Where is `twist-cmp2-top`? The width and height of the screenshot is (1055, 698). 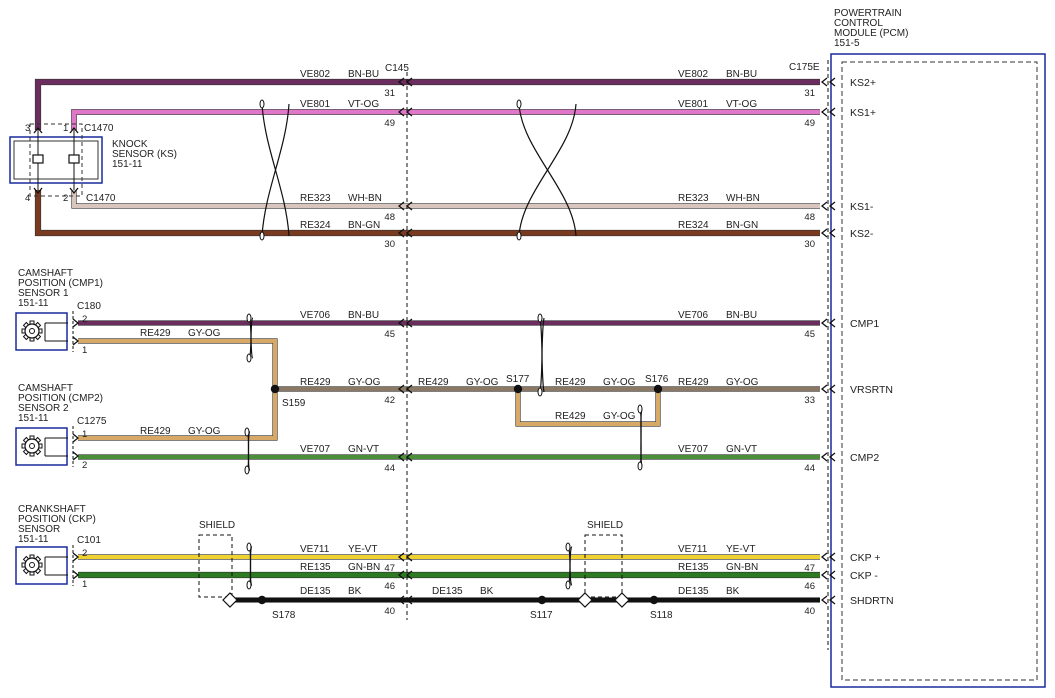 twist-cmp2-top is located at coordinates (247, 432).